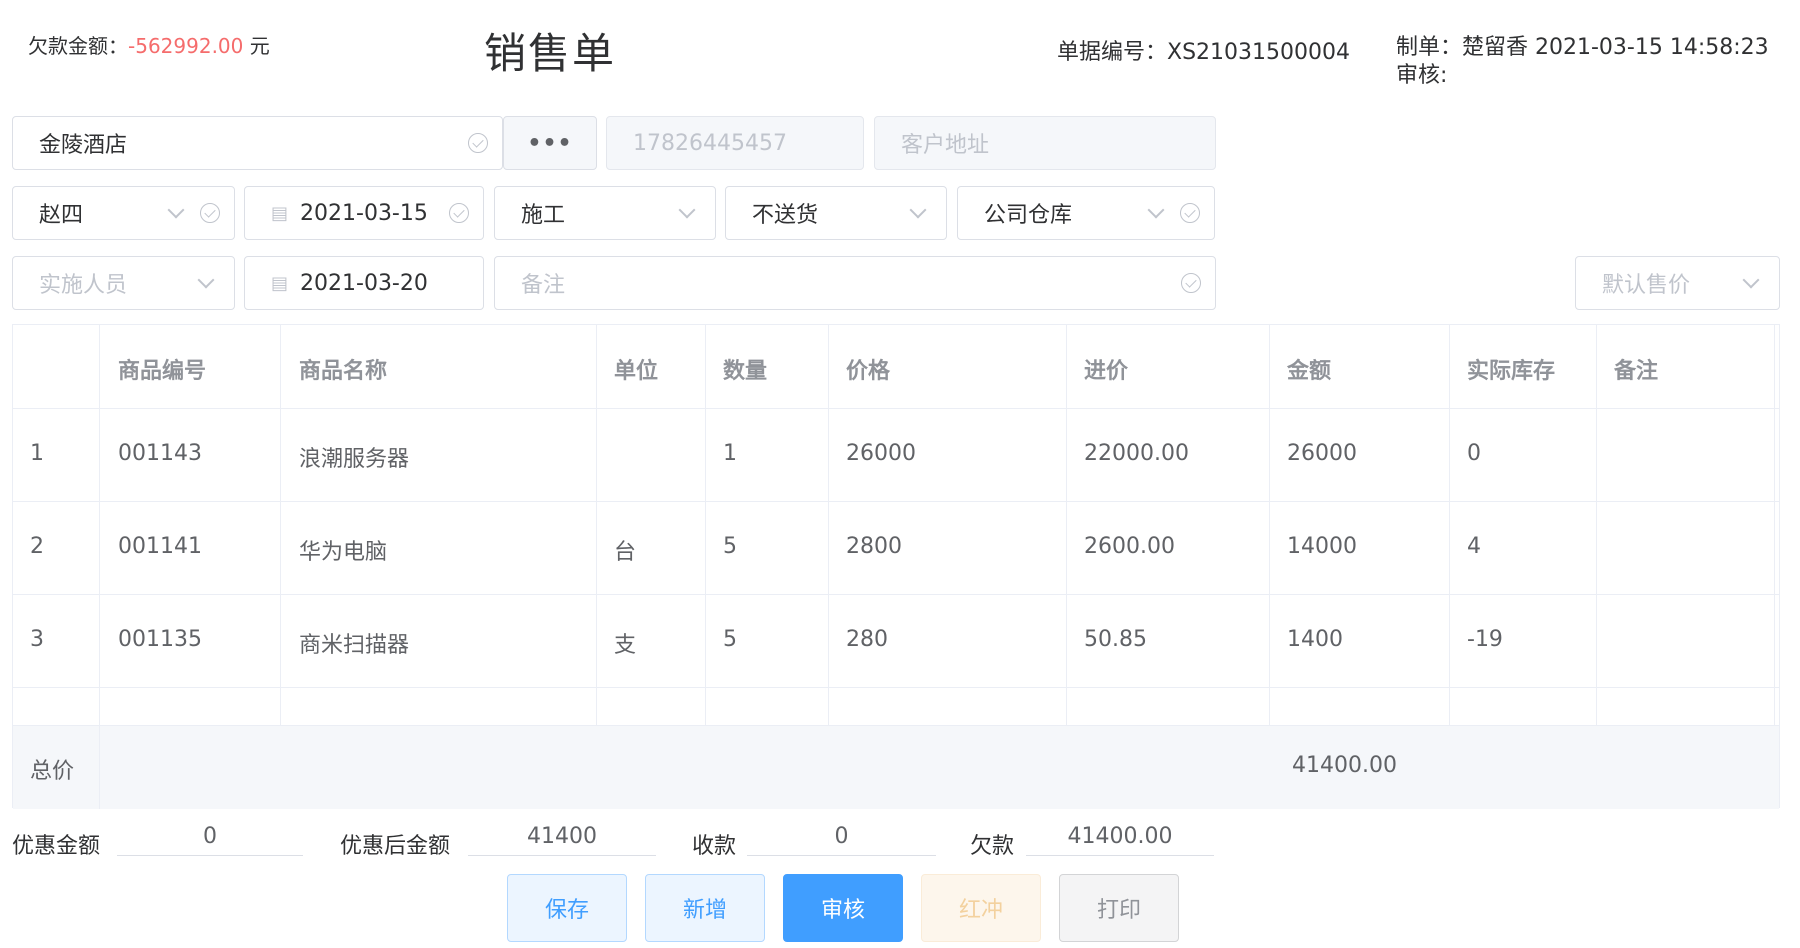  What do you see at coordinates (160, 546) in the screenshot?
I see `product-code: 001141` at bounding box center [160, 546].